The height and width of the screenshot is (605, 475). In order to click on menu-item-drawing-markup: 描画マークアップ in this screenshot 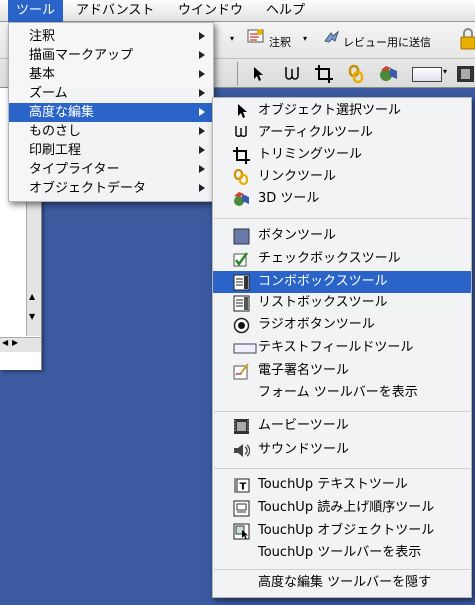, I will do `click(111, 55)`.